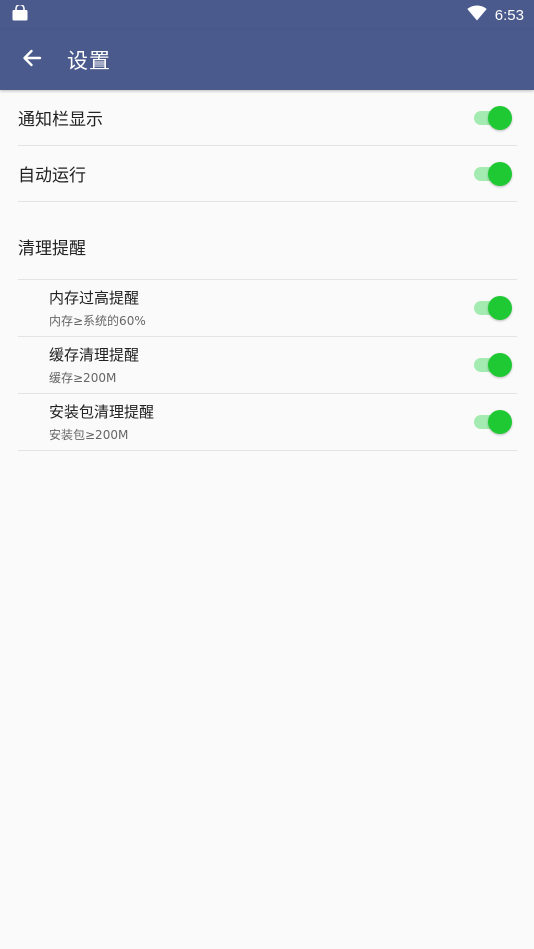 This screenshot has width=534, height=949. What do you see at coordinates (267, 60) in the screenshot?
I see `app-bar: 设置` at bounding box center [267, 60].